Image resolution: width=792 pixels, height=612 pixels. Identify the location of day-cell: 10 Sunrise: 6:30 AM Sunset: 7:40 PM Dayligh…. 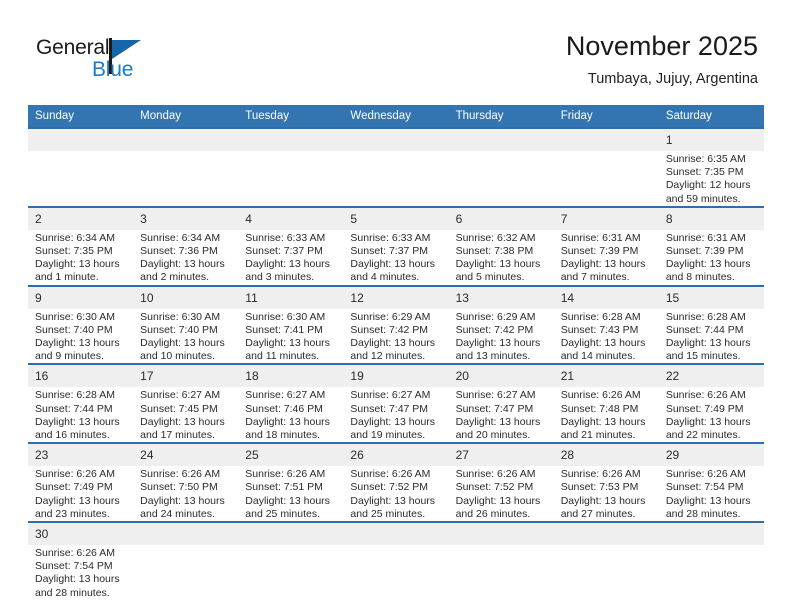
(186, 324).